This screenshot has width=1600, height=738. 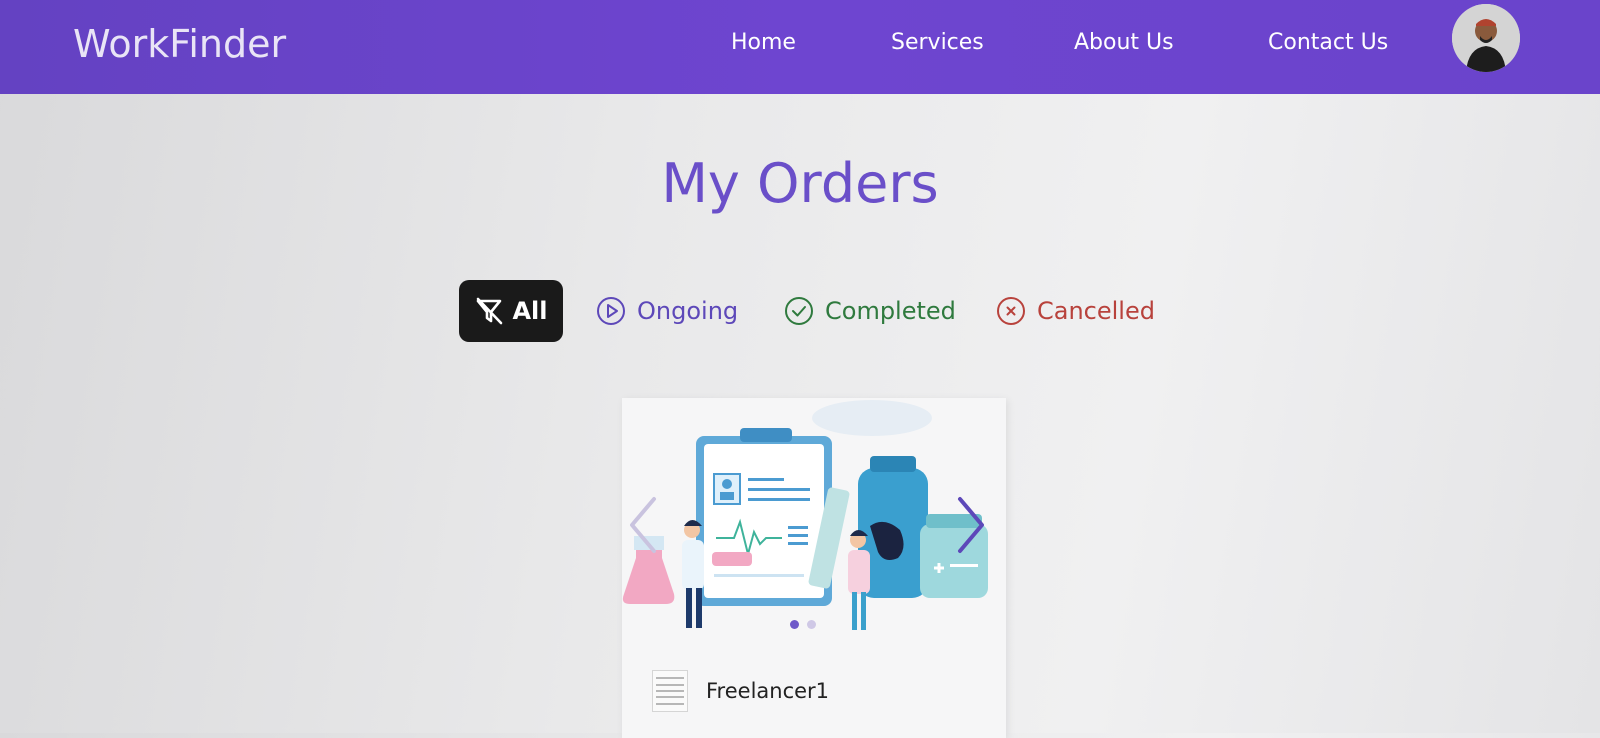 I want to click on user-avatar, so click(x=1486, y=38).